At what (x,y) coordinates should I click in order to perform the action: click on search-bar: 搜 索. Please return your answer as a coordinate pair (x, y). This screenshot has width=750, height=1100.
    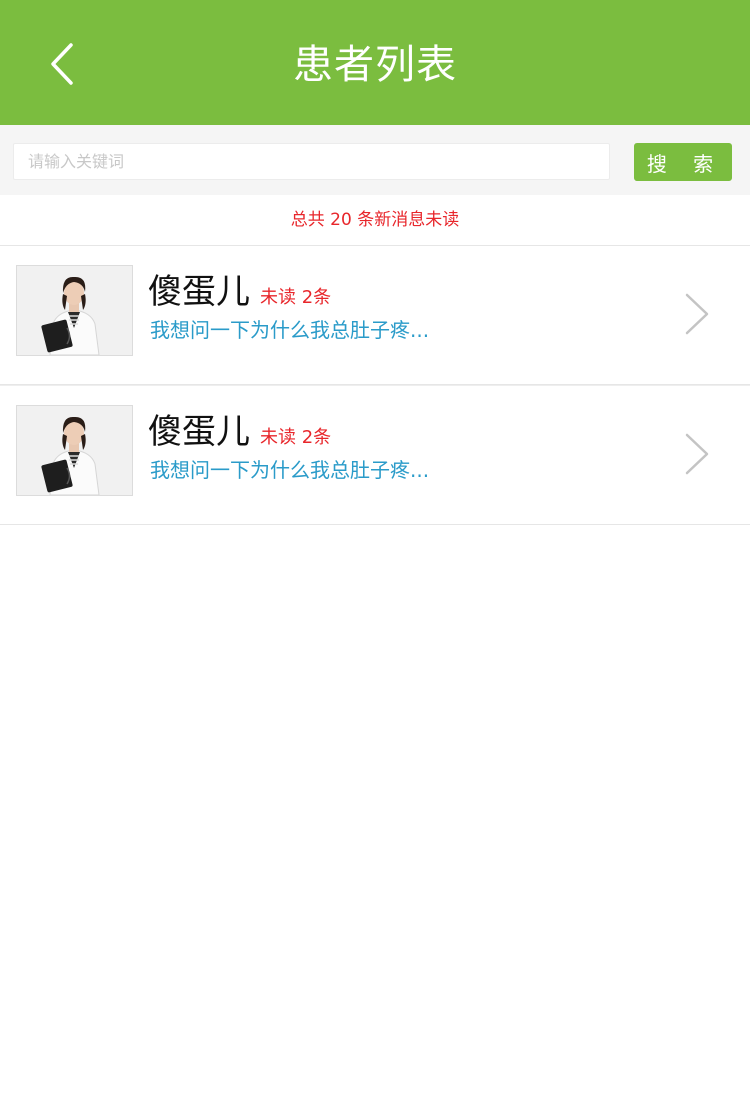
    Looking at the image, I should click on (375, 160).